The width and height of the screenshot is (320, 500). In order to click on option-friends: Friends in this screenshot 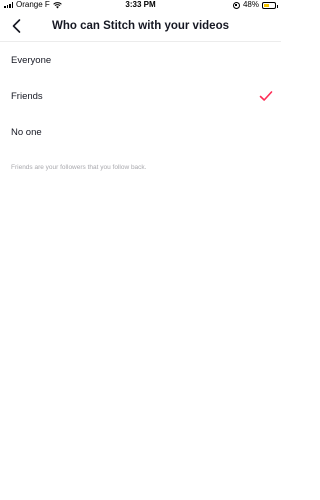, I will do `click(140, 96)`.